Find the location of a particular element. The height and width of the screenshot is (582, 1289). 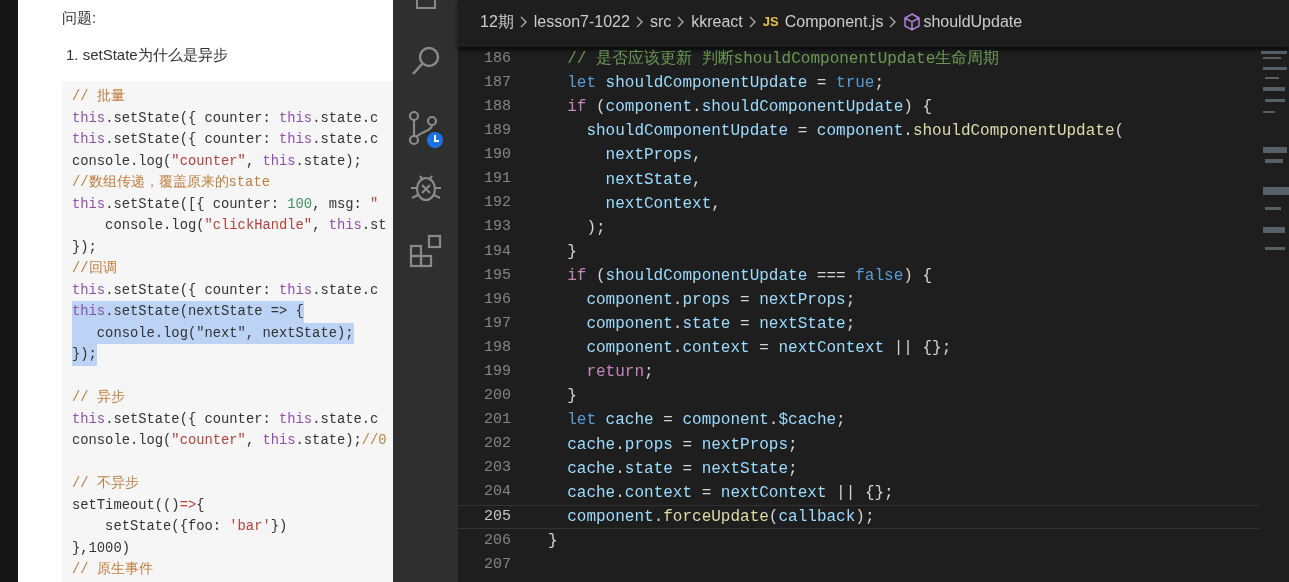

line-number: 199 is located at coordinates (497, 372).